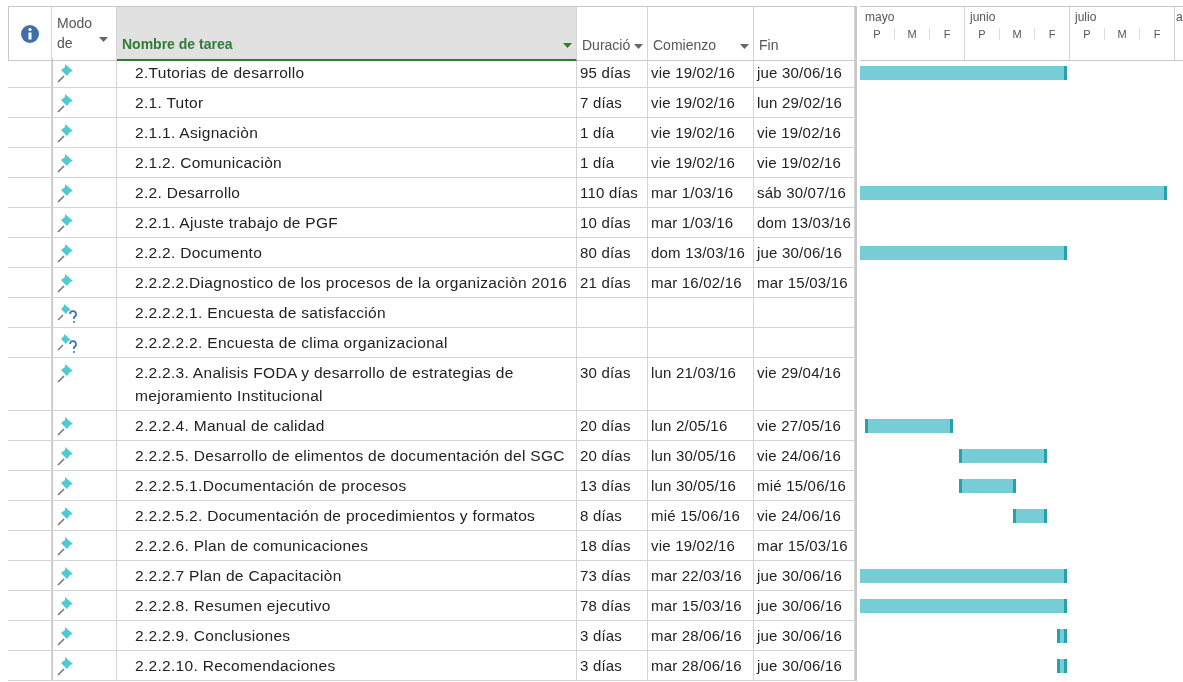 Image resolution: width=1183 pixels, height=682 pixels. What do you see at coordinates (804, 33) in the screenshot?
I see `column-header: Fin` at bounding box center [804, 33].